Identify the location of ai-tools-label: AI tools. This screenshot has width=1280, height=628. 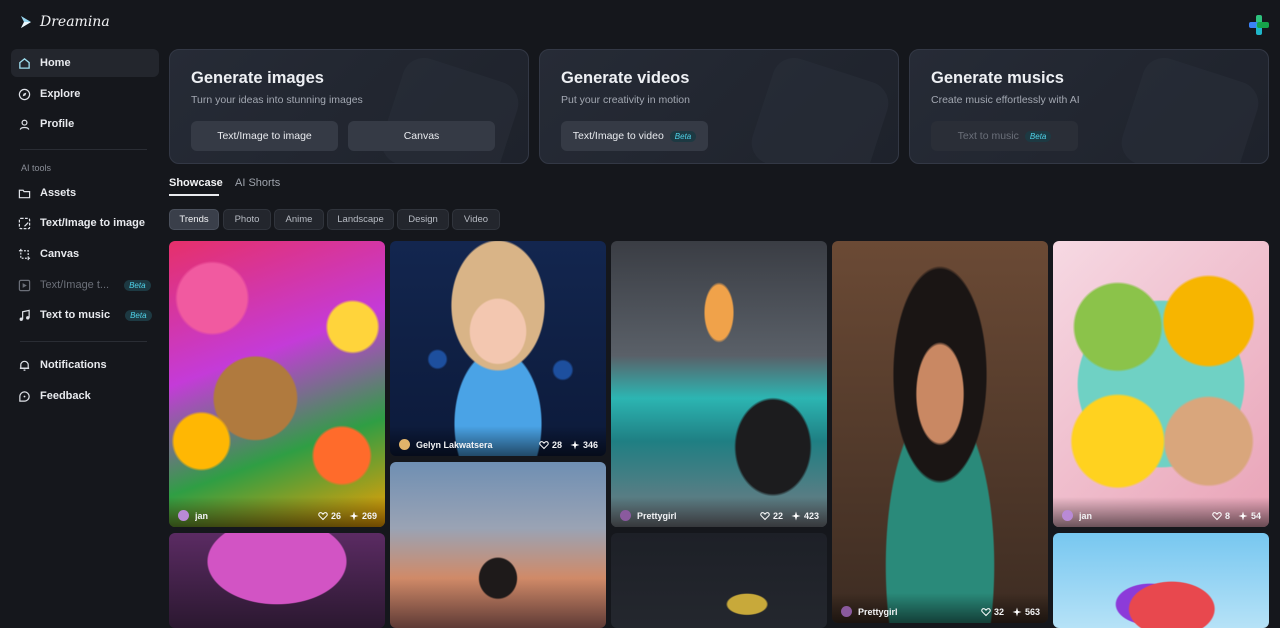
(36, 168).